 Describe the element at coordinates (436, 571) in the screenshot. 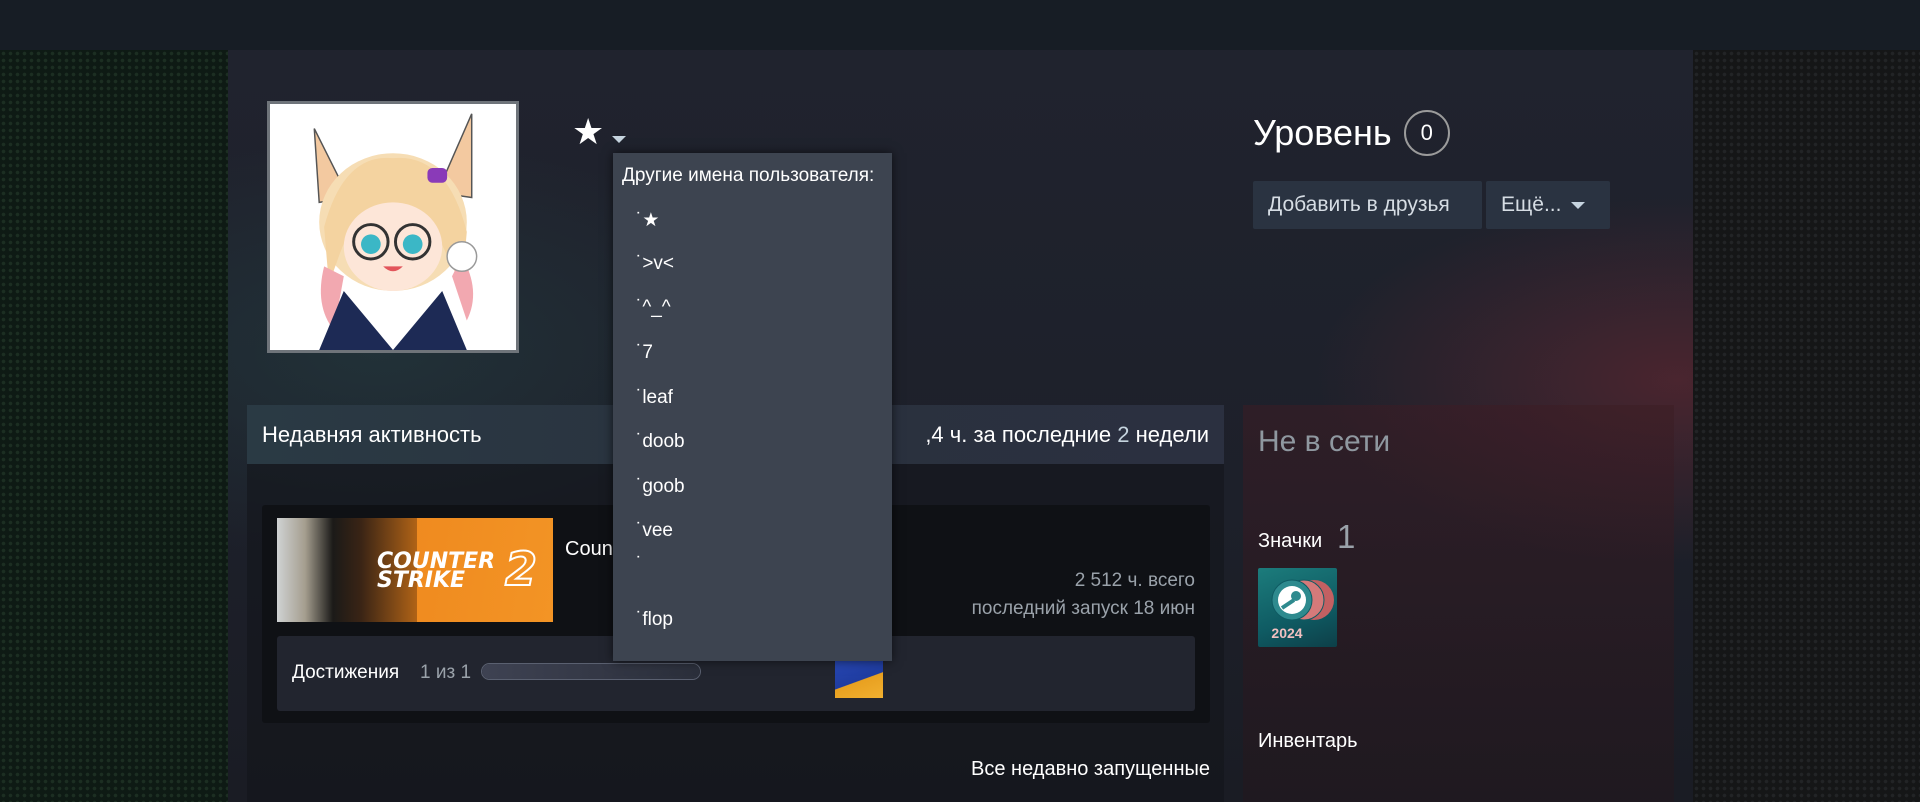

I see `capsule-text: COUNTER STRIKE` at that location.